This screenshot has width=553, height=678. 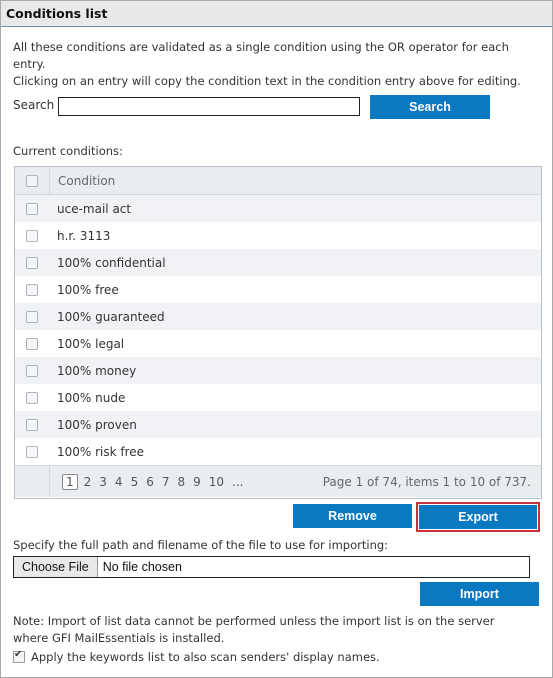 What do you see at coordinates (19, 656) in the screenshot?
I see `apply-display-names-checkbox` at bounding box center [19, 656].